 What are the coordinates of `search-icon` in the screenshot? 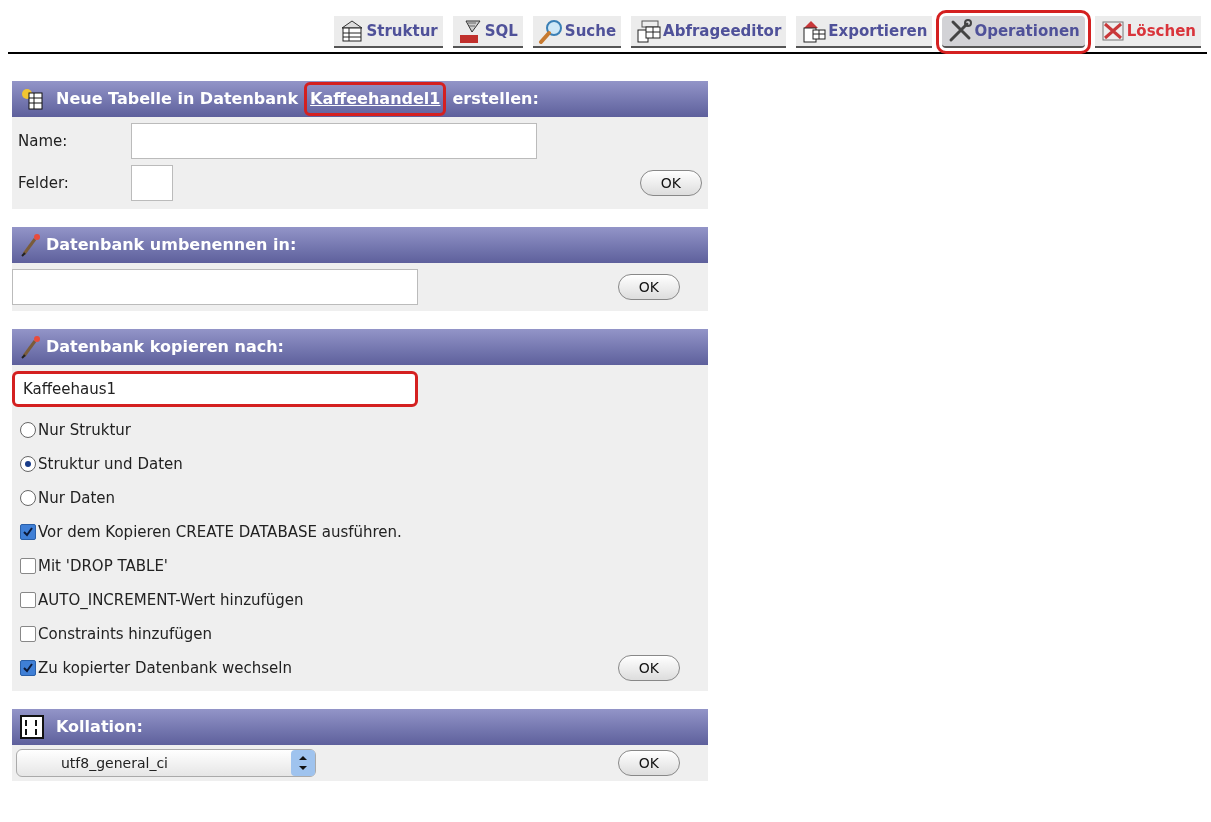 It's located at (550, 31).